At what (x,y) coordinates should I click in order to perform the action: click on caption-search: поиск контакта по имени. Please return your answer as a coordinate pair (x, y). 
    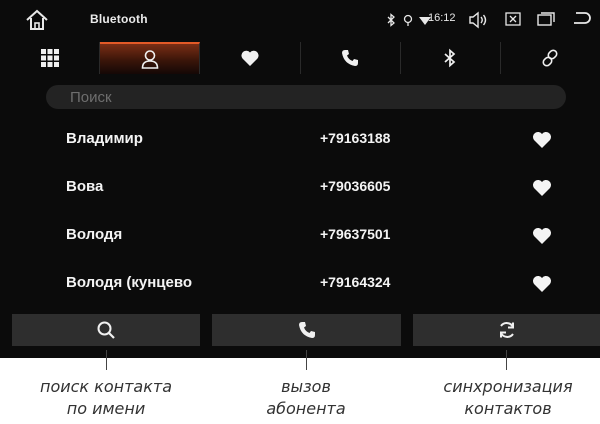
    Looking at the image, I should click on (106, 398).